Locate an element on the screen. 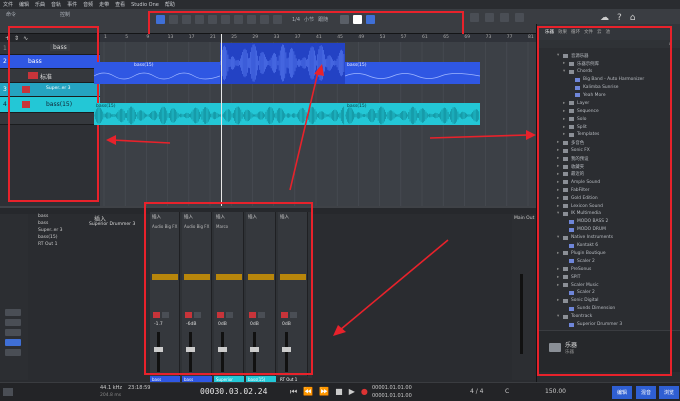  menu-item: 走带 is located at coordinates (104, 4).